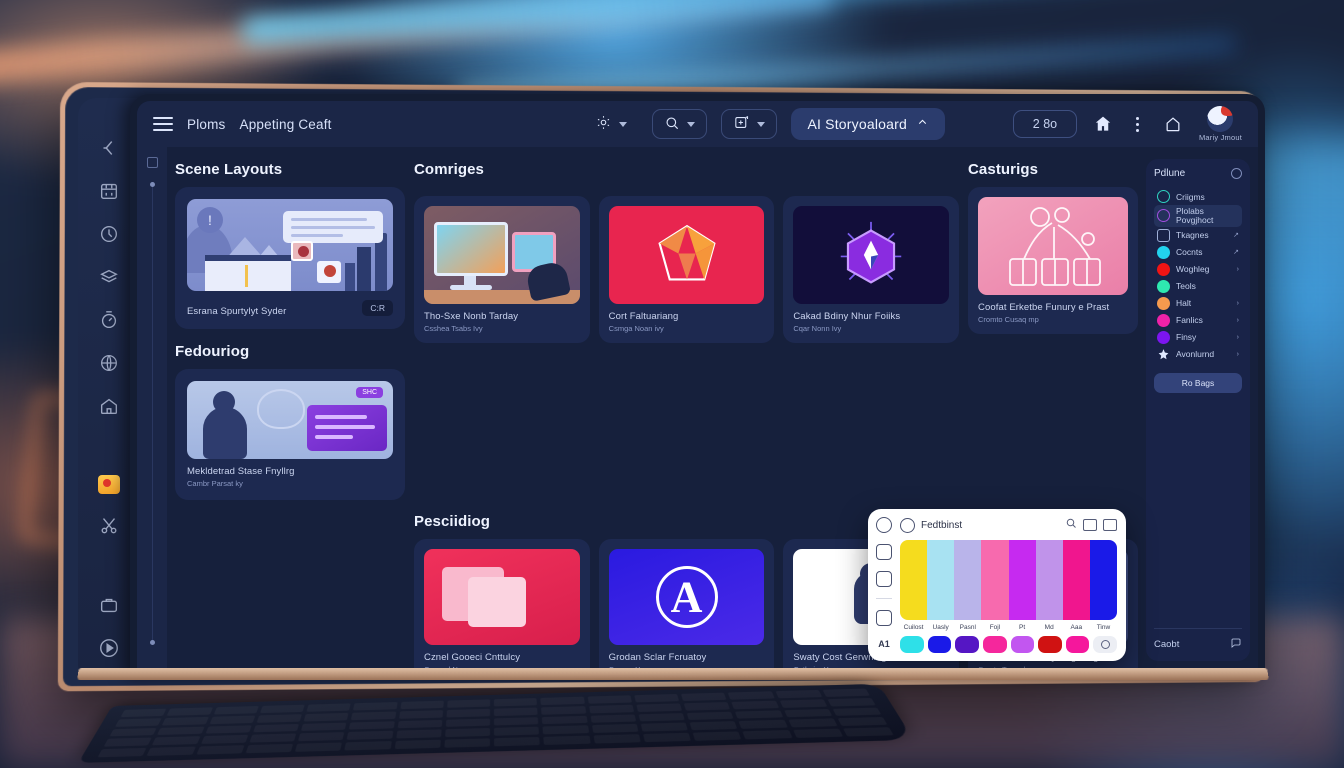  What do you see at coordinates (871, 269) in the screenshot?
I see `card-purple-hex: Cakad Bdiny Nhur Foiiks Cqar Nonn Ivy` at bounding box center [871, 269].